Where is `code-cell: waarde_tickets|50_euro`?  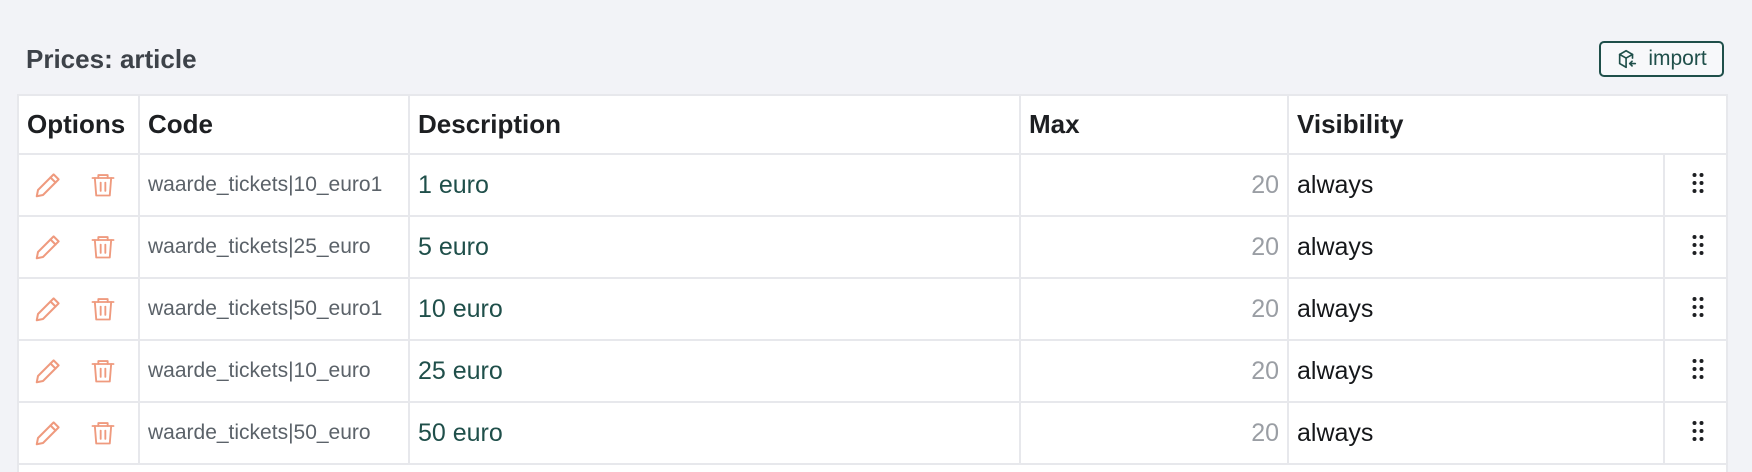
code-cell: waarde_tickets|50_euro is located at coordinates (274, 433).